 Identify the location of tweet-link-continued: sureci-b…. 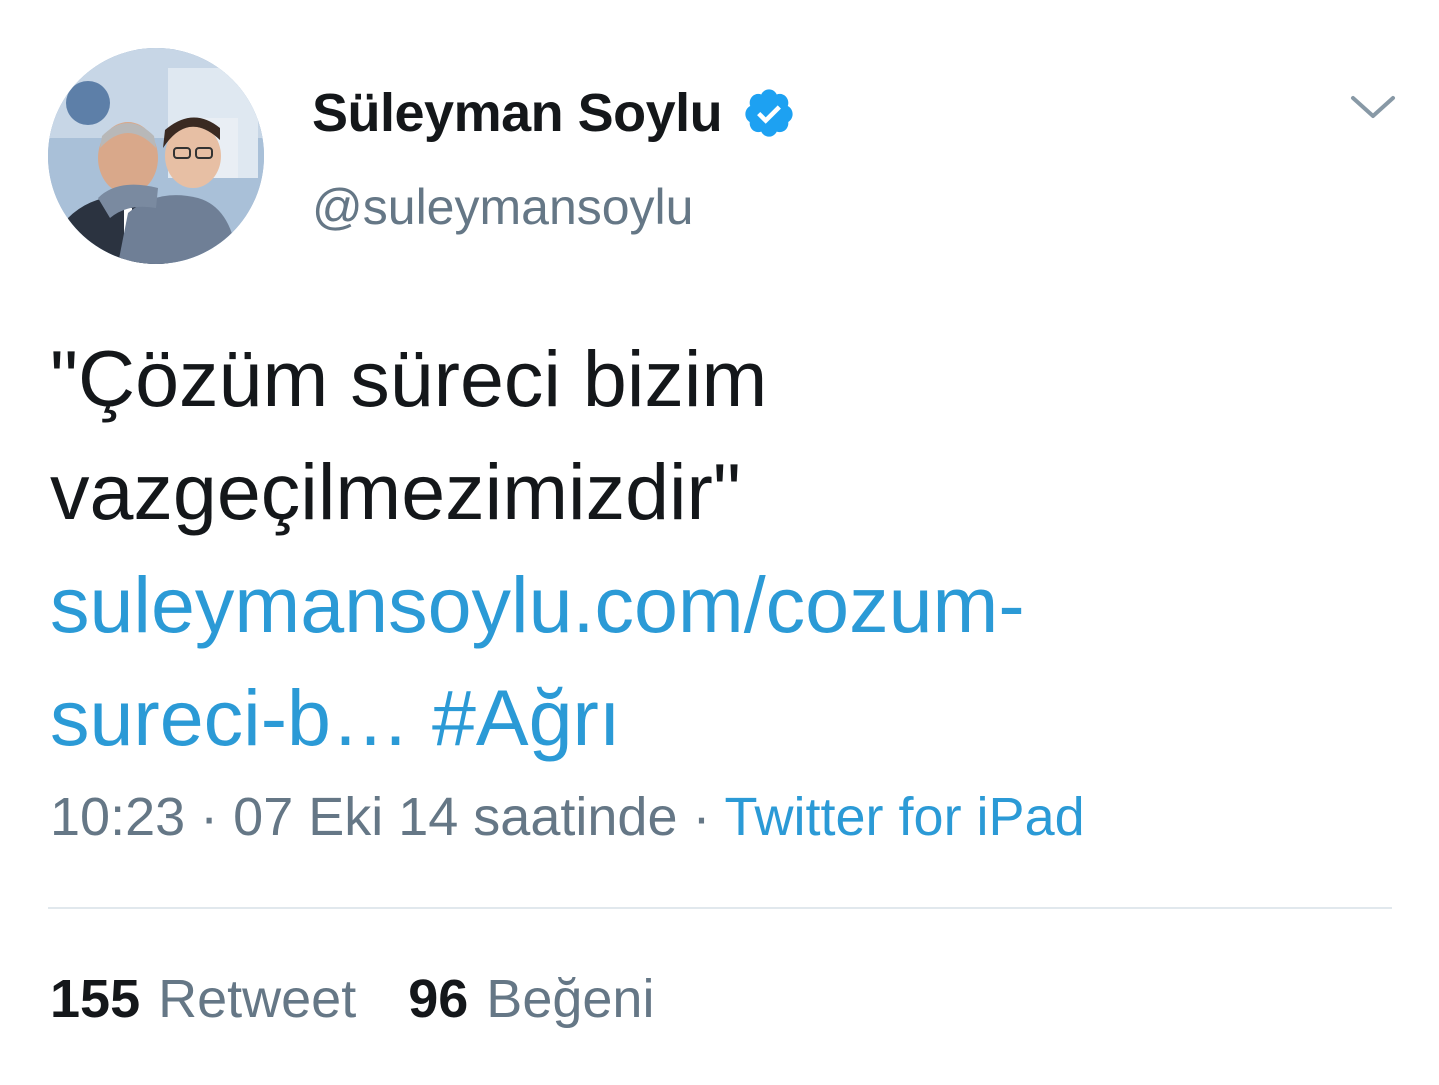
(230, 717).